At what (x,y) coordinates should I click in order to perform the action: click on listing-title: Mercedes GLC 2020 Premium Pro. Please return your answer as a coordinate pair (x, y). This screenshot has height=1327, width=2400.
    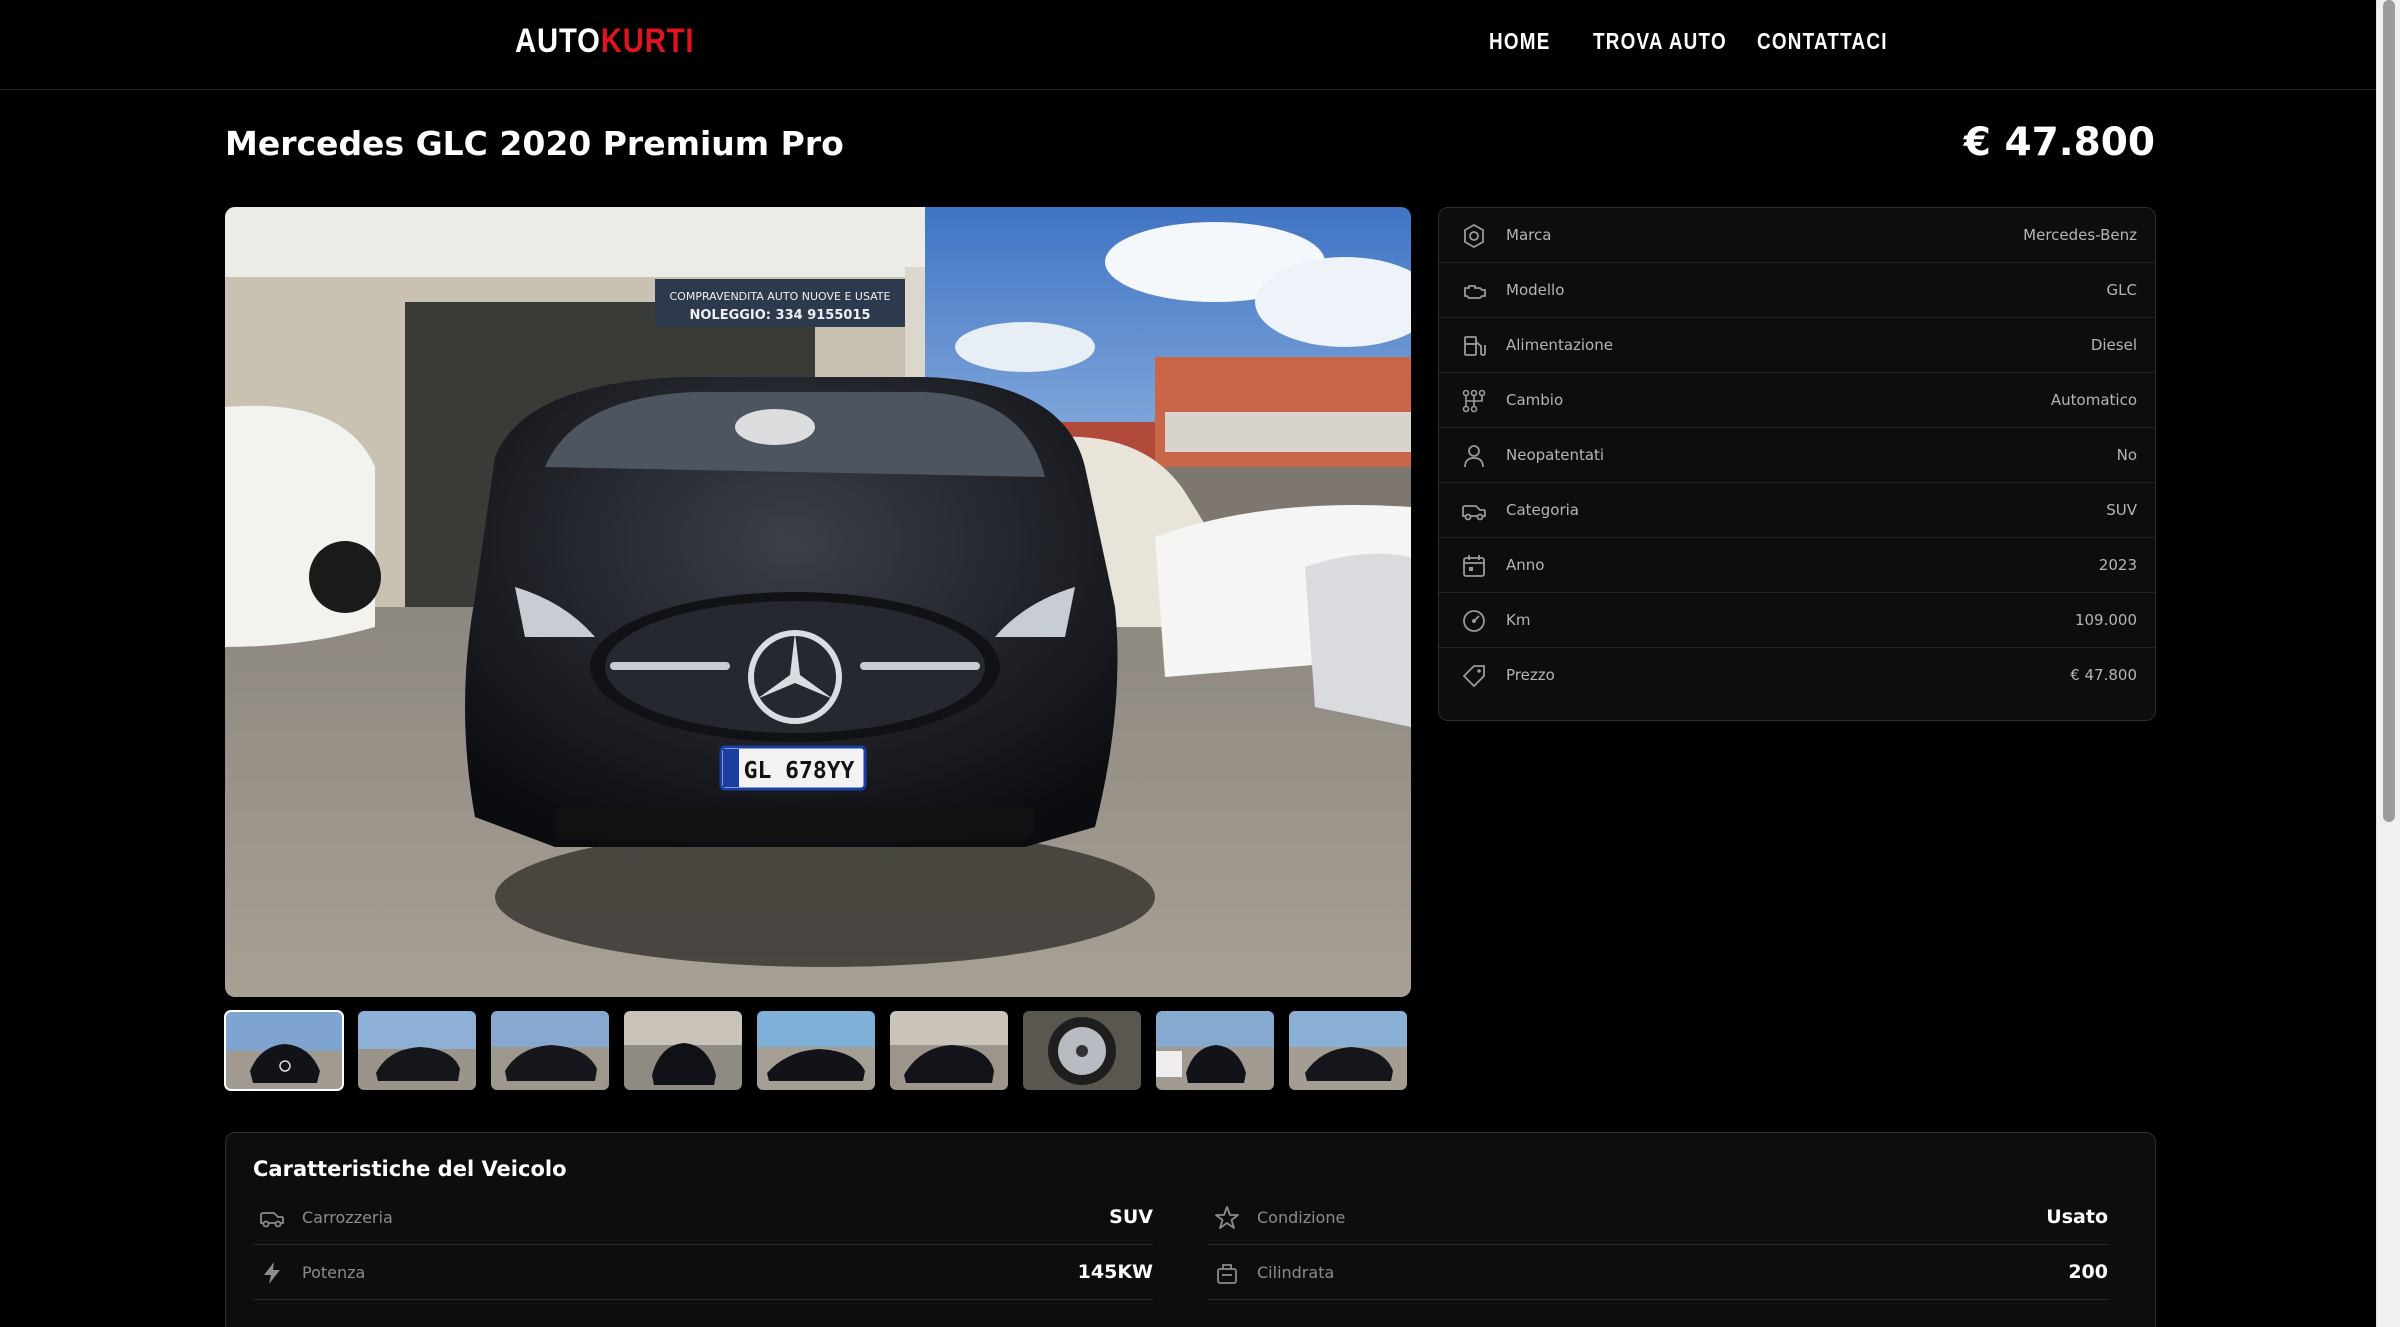
    Looking at the image, I should click on (534, 143).